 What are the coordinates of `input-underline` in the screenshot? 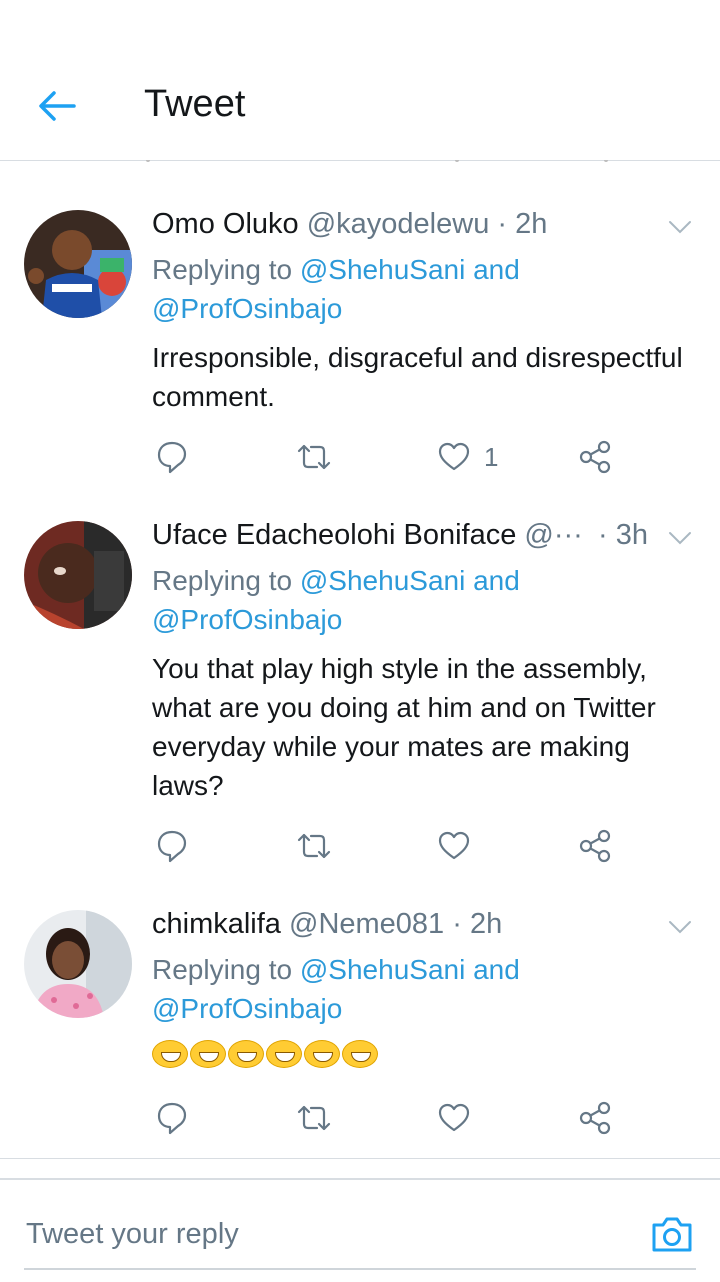 It's located at (360, 1269).